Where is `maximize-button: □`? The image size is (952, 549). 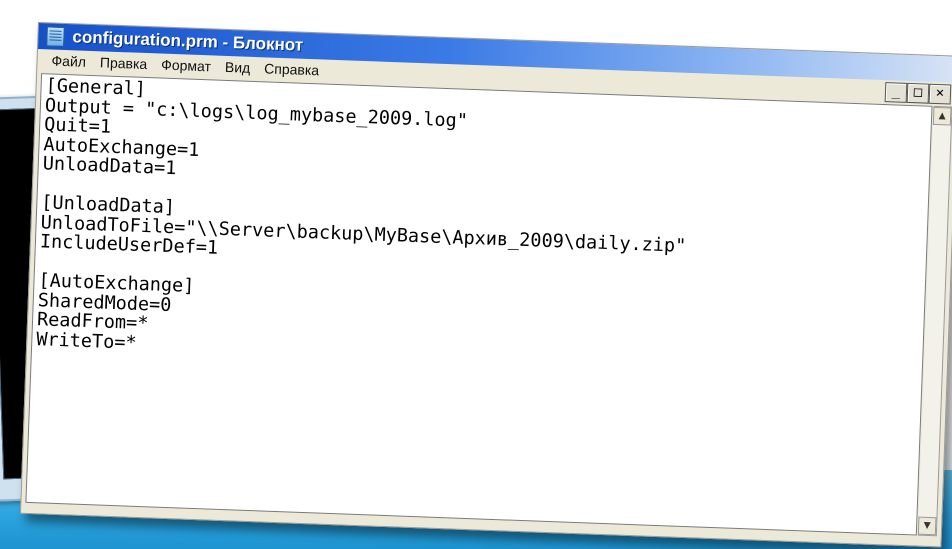 maximize-button: □ is located at coordinates (918, 93).